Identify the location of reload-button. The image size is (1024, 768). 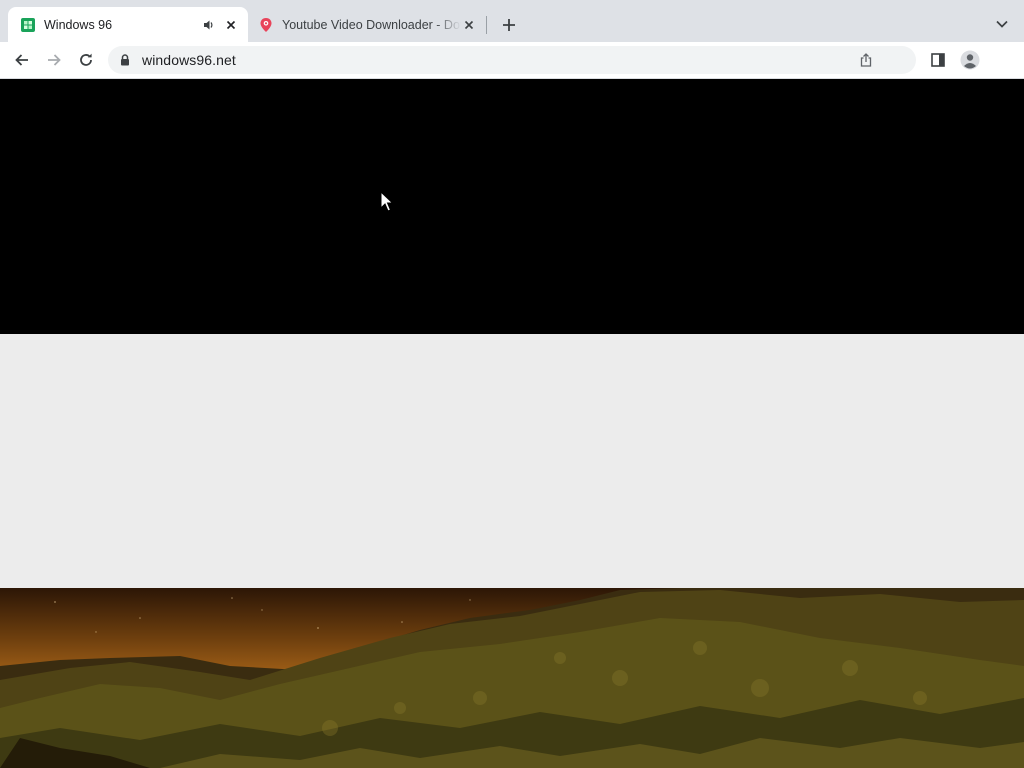
(86, 60).